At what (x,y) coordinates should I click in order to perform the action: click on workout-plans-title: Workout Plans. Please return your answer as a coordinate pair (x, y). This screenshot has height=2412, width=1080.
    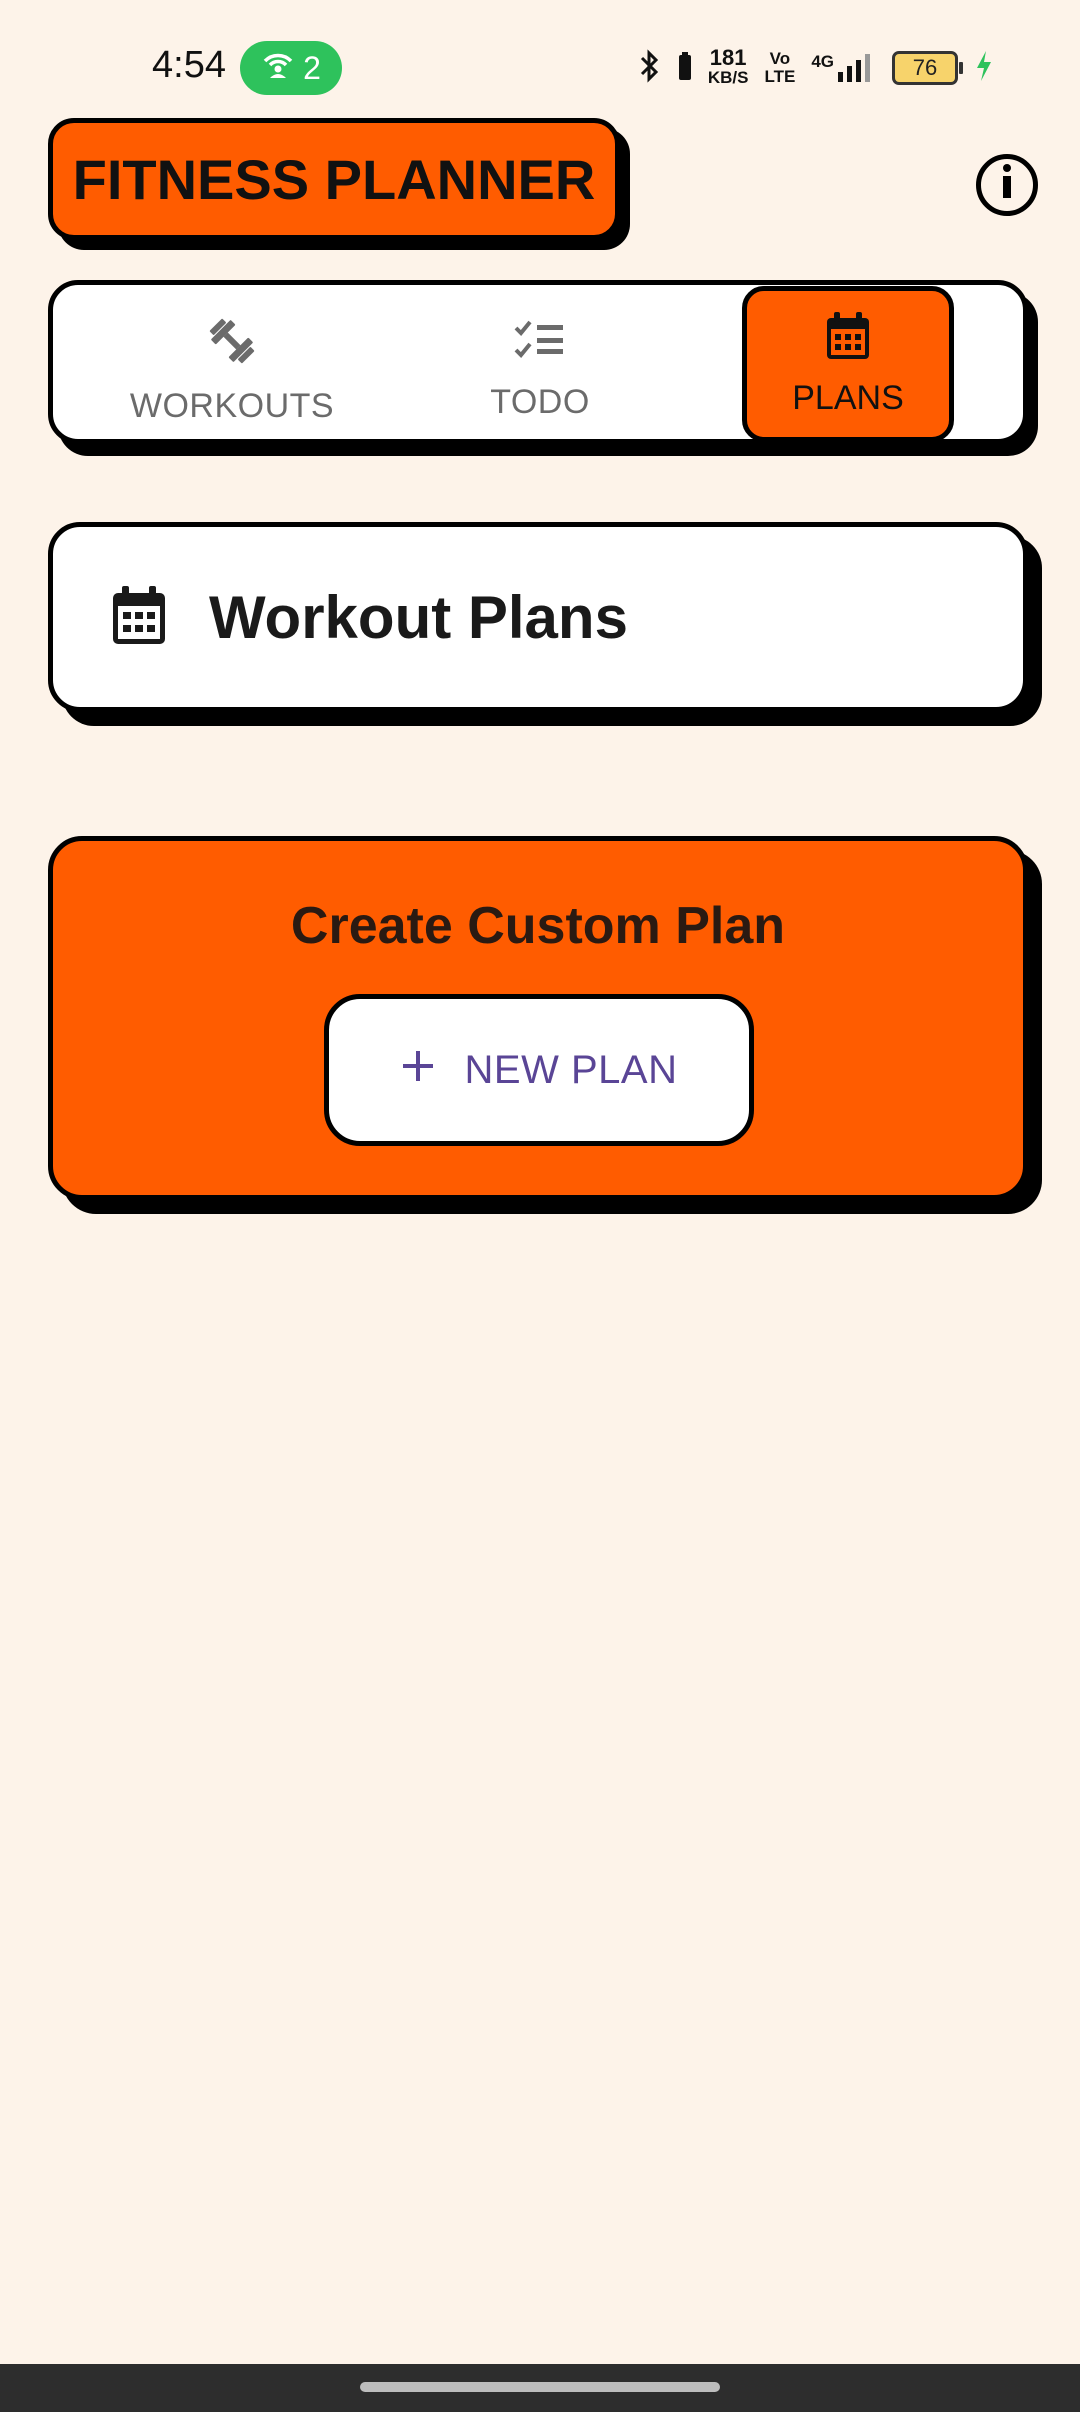
    Looking at the image, I should click on (418, 617).